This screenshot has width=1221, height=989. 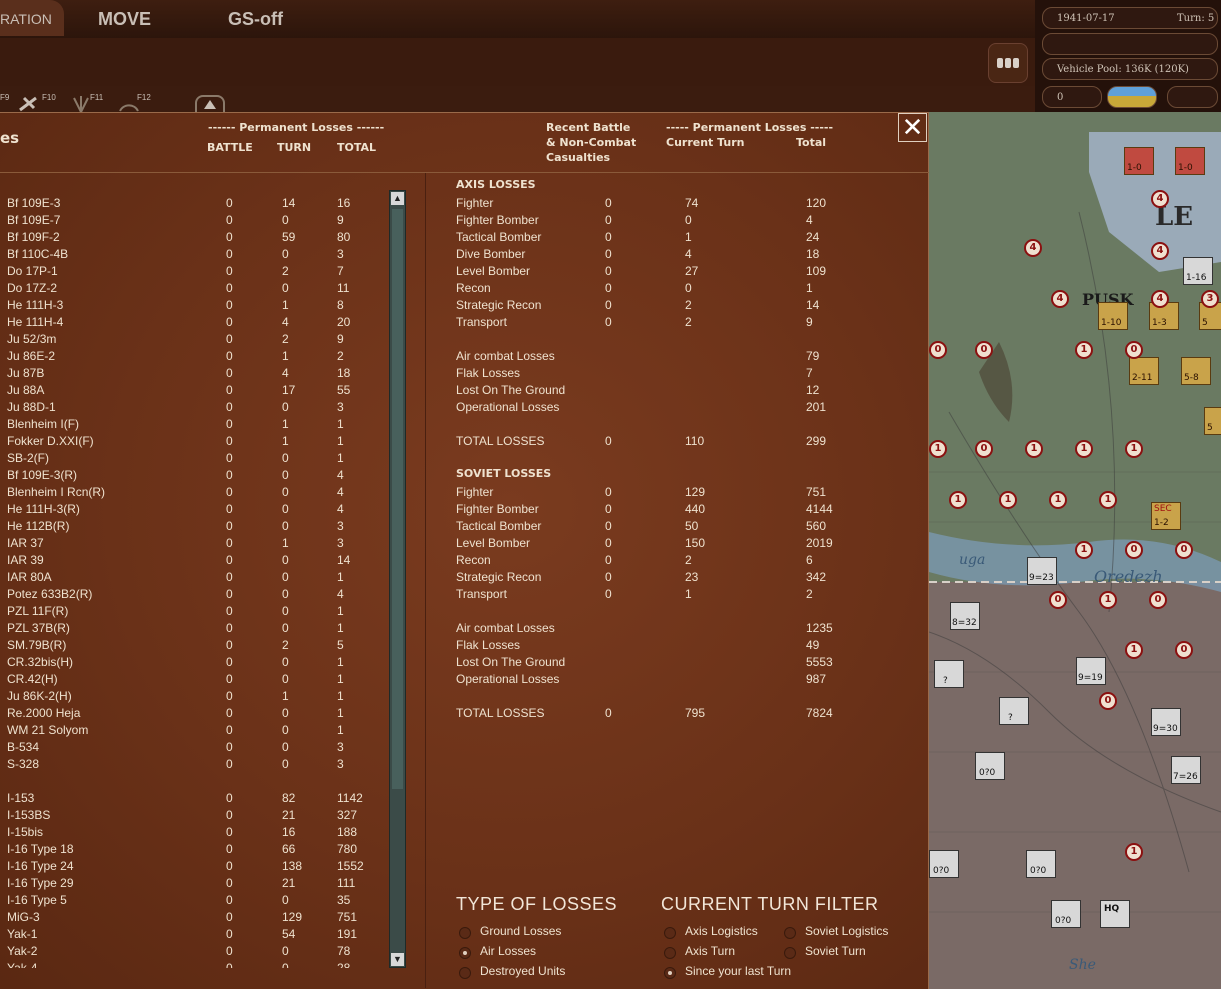 What do you see at coordinates (194, 646) in the screenshot?
I see `aircraft-row: SM.79B(R) 0 2 5` at bounding box center [194, 646].